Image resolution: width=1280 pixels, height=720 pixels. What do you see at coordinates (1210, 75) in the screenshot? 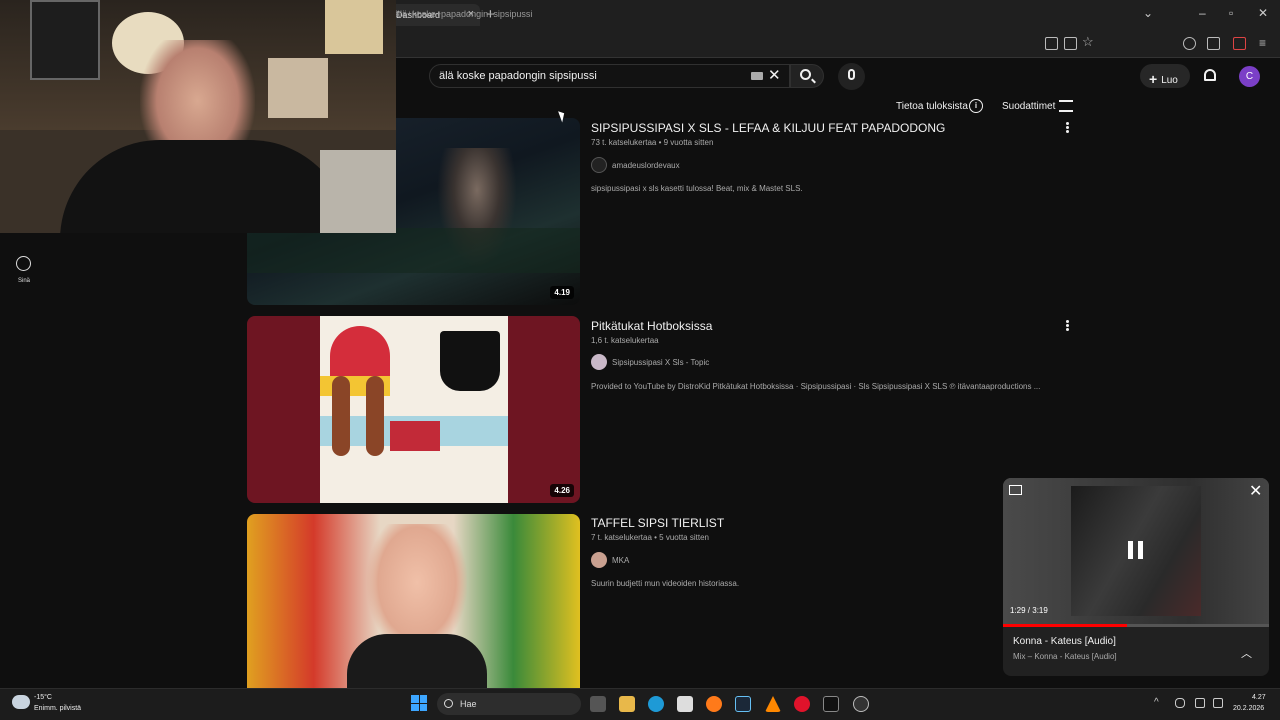
I see `notifications-bell-icon` at bounding box center [1210, 75].